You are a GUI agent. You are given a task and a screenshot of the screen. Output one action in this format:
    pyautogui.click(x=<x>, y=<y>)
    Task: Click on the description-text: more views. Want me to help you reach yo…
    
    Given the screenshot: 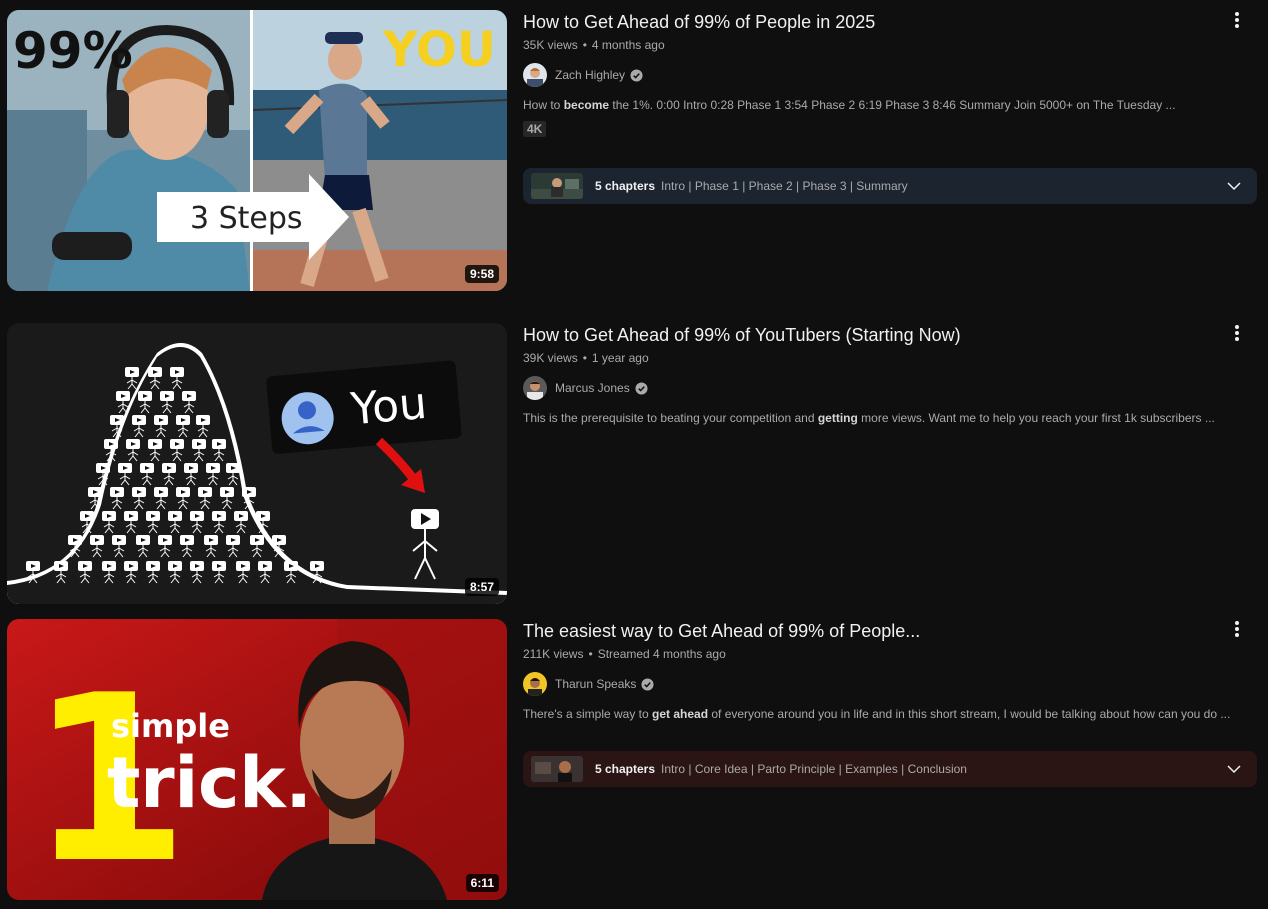 What is the action you would take?
    pyautogui.click(x=1036, y=418)
    